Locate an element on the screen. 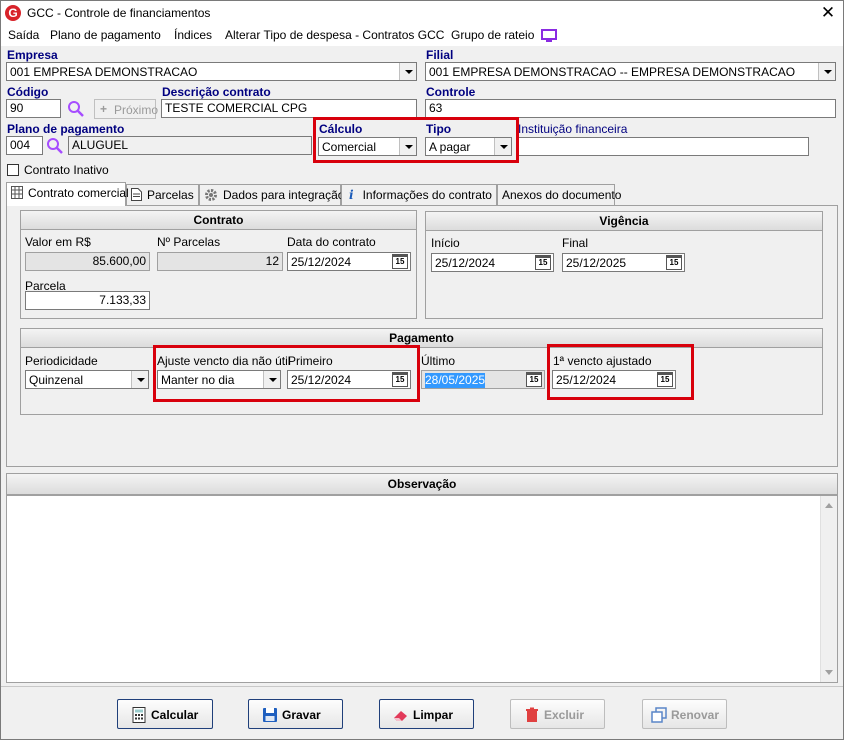  renovar-label: Renovar is located at coordinates (695, 715).